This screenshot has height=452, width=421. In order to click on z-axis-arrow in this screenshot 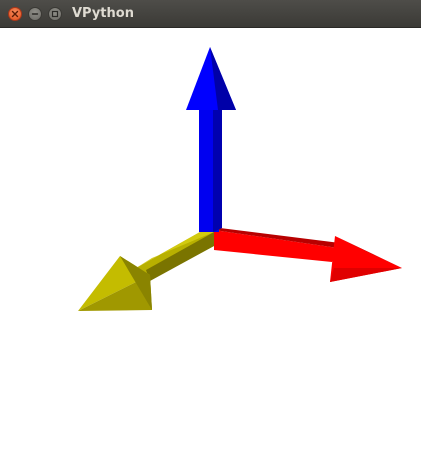, I will do `click(146, 271)`.